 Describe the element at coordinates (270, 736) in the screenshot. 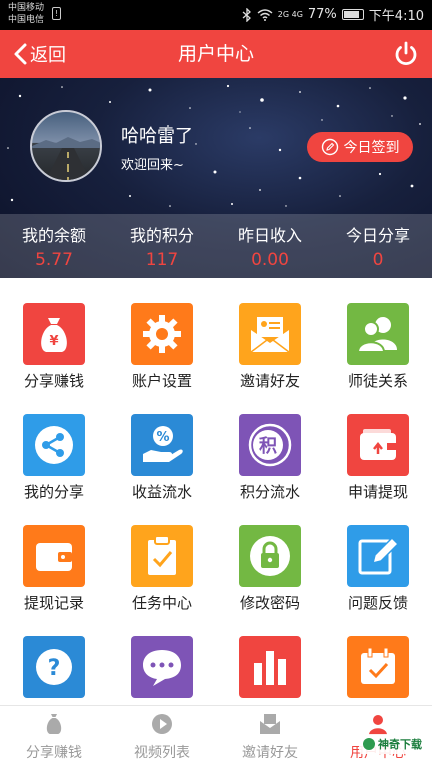

I see `tab-invite-friends: 邀请好友` at that location.